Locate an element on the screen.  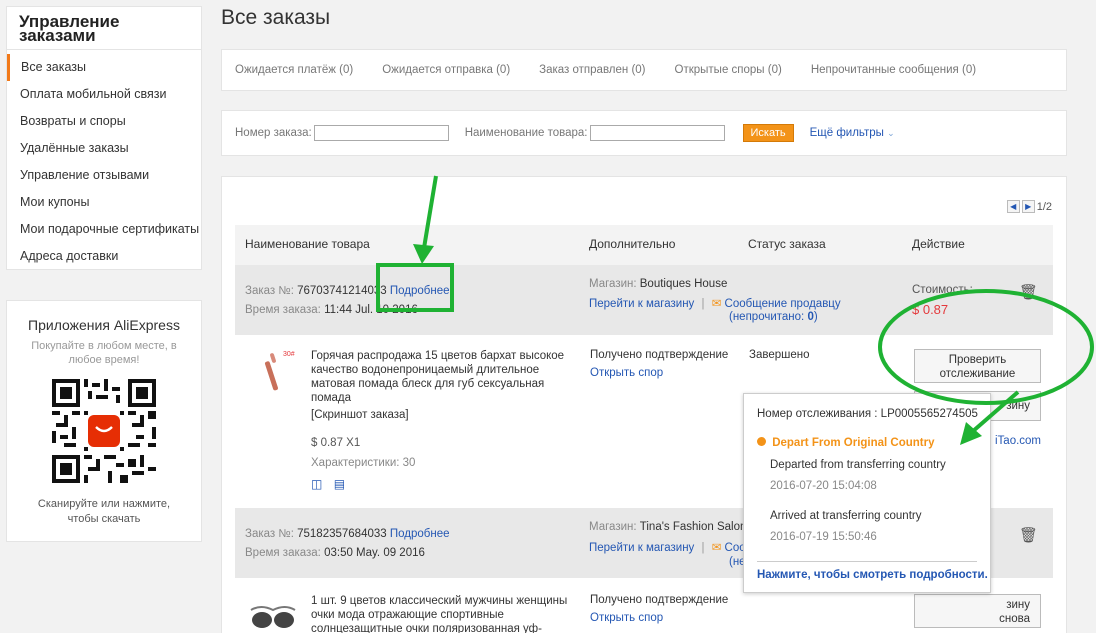
order-number: 75182357684033 is located at coordinates (342, 534).